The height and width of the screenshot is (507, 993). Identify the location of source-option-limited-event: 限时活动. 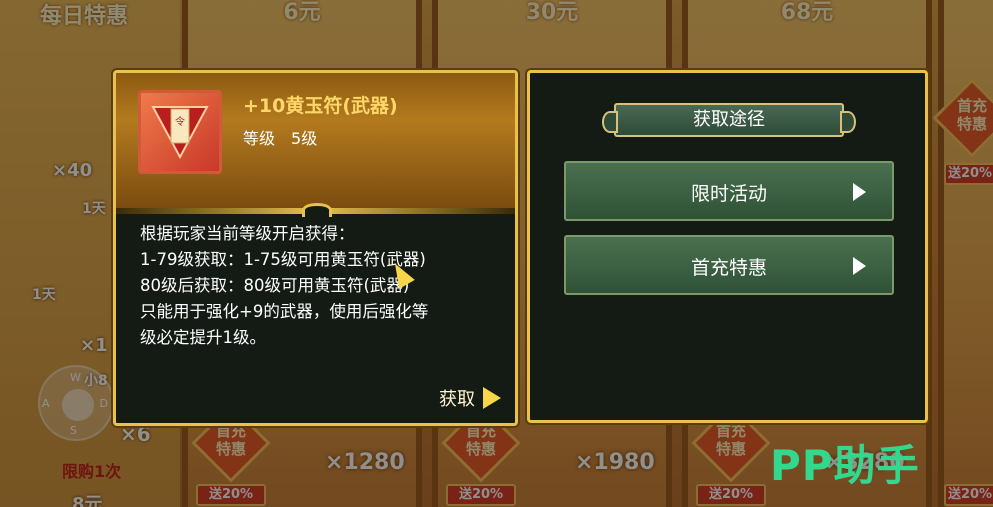
(729, 191).